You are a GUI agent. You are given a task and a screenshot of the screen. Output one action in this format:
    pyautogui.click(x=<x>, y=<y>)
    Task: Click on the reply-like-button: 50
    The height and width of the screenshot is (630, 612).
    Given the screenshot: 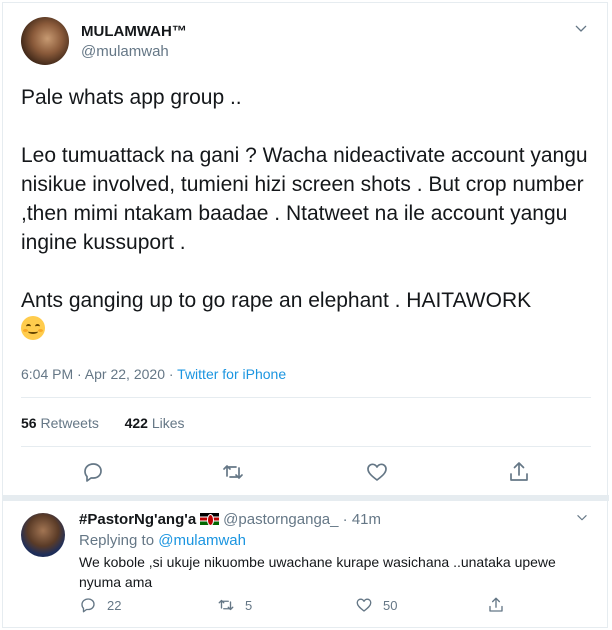 What is the action you would take?
    pyautogui.click(x=376, y=605)
    